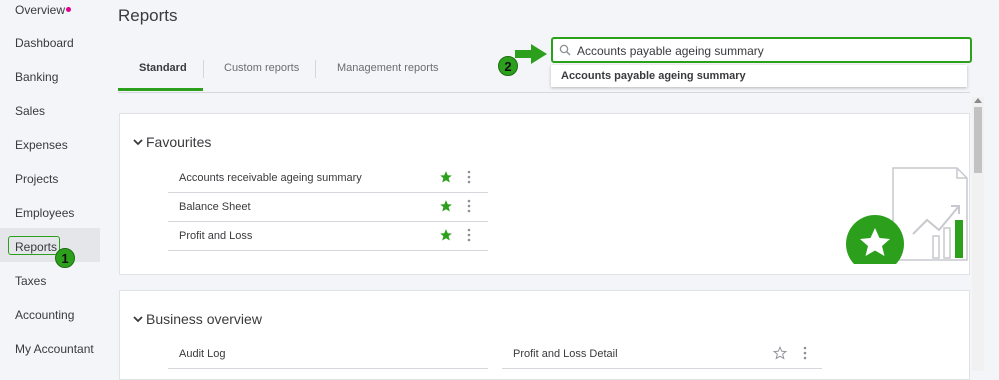 The image size is (999, 380). What do you see at coordinates (215, 236) in the screenshot?
I see `report-link: Profit and Loss` at bounding box center [215, 236].